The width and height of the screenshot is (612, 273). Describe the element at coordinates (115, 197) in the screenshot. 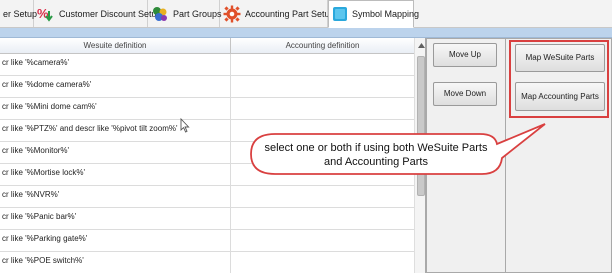

I see `wesuite-definition-cell: cr like '%NVR%'` at that location.